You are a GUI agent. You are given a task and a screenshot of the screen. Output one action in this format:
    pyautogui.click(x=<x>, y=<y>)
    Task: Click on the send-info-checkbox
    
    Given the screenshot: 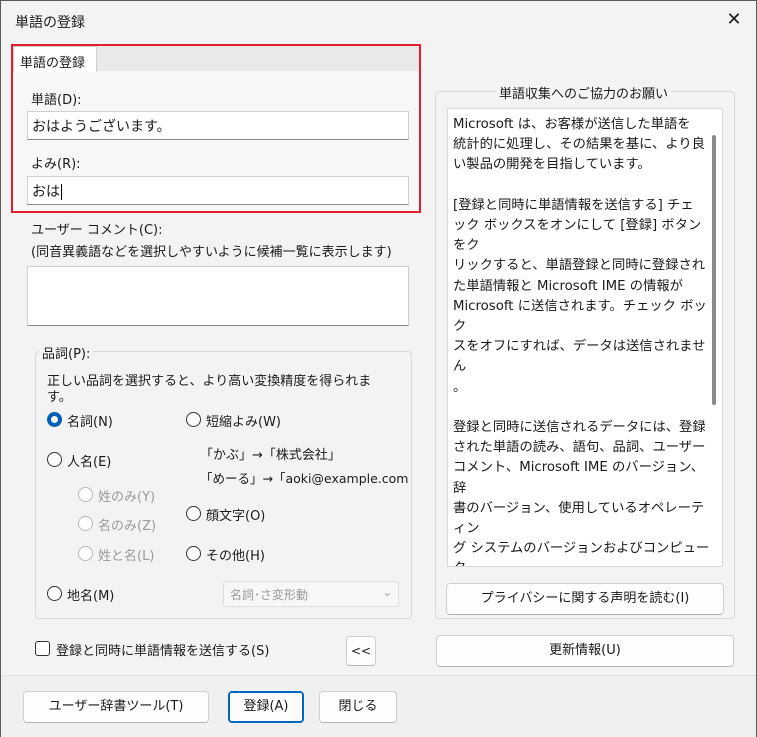 What is the action you would take?
    pyautogui.click(x=42, y=648)
    